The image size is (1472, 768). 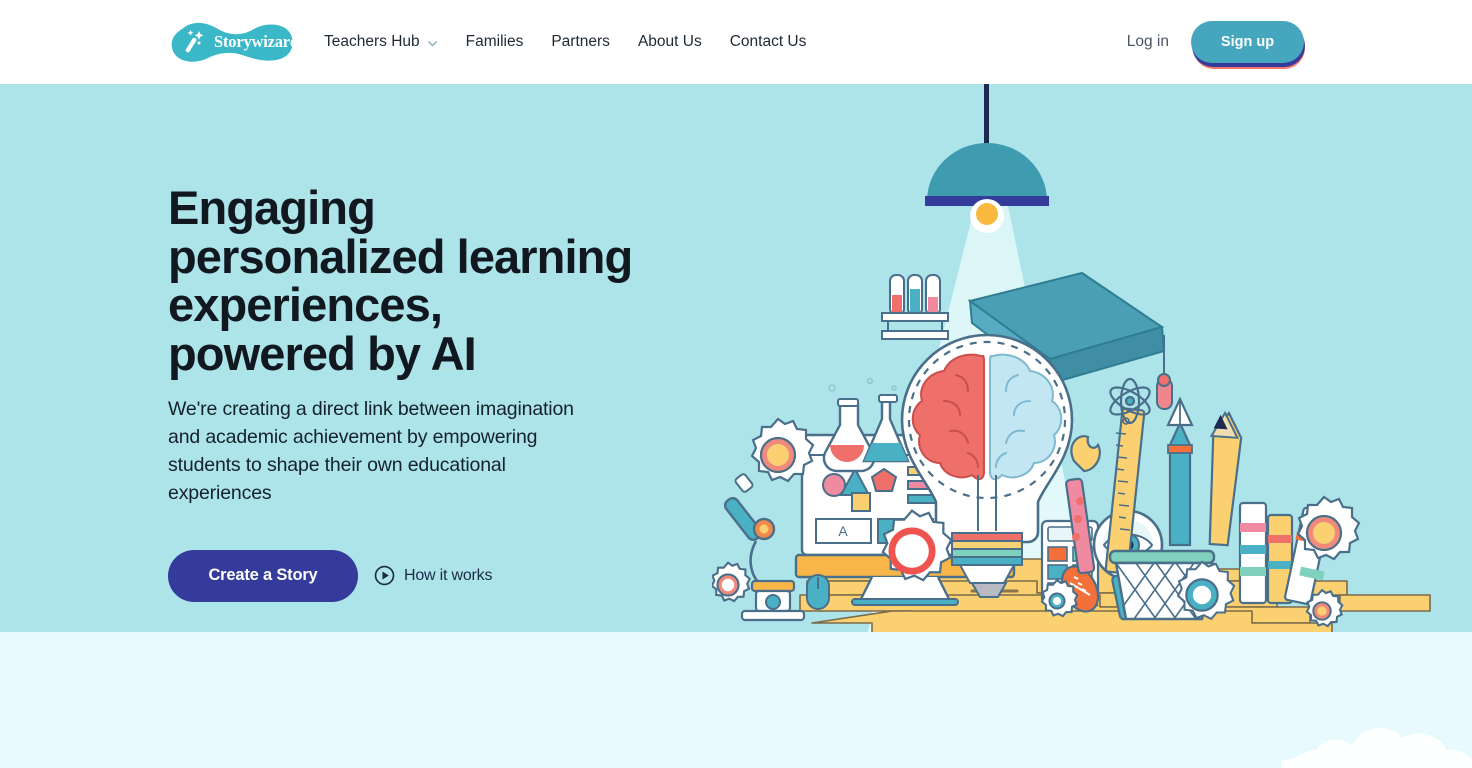 I want to click on signup-button-wrapper: Sign up, so click(x=1248, y=45).